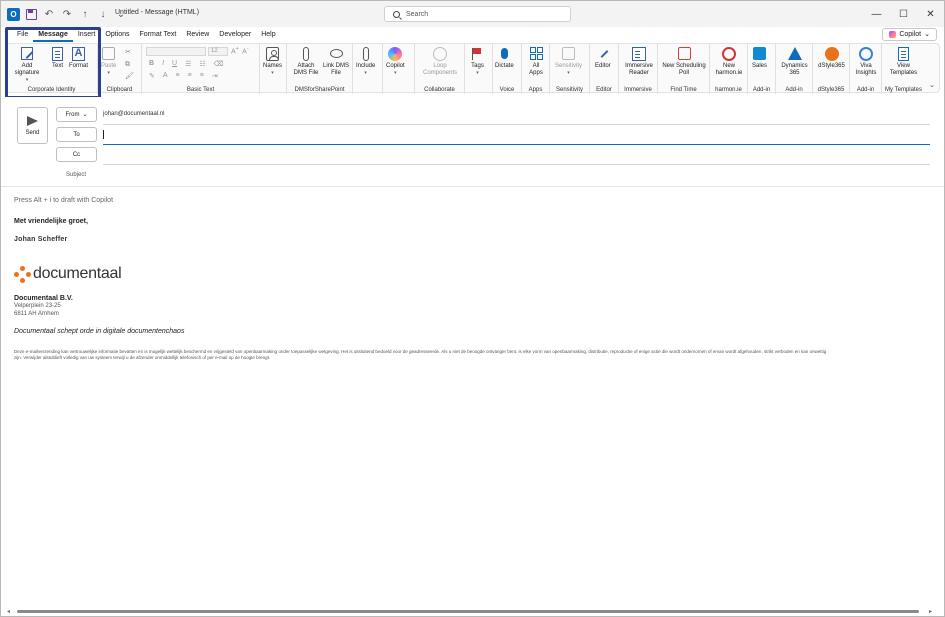 This screenshot has width=945, height=617. What do you see at coordinates (103, 14) in the screenshot?
I see `arrow-down-icon: ↓` at bounding box center [103, 14].